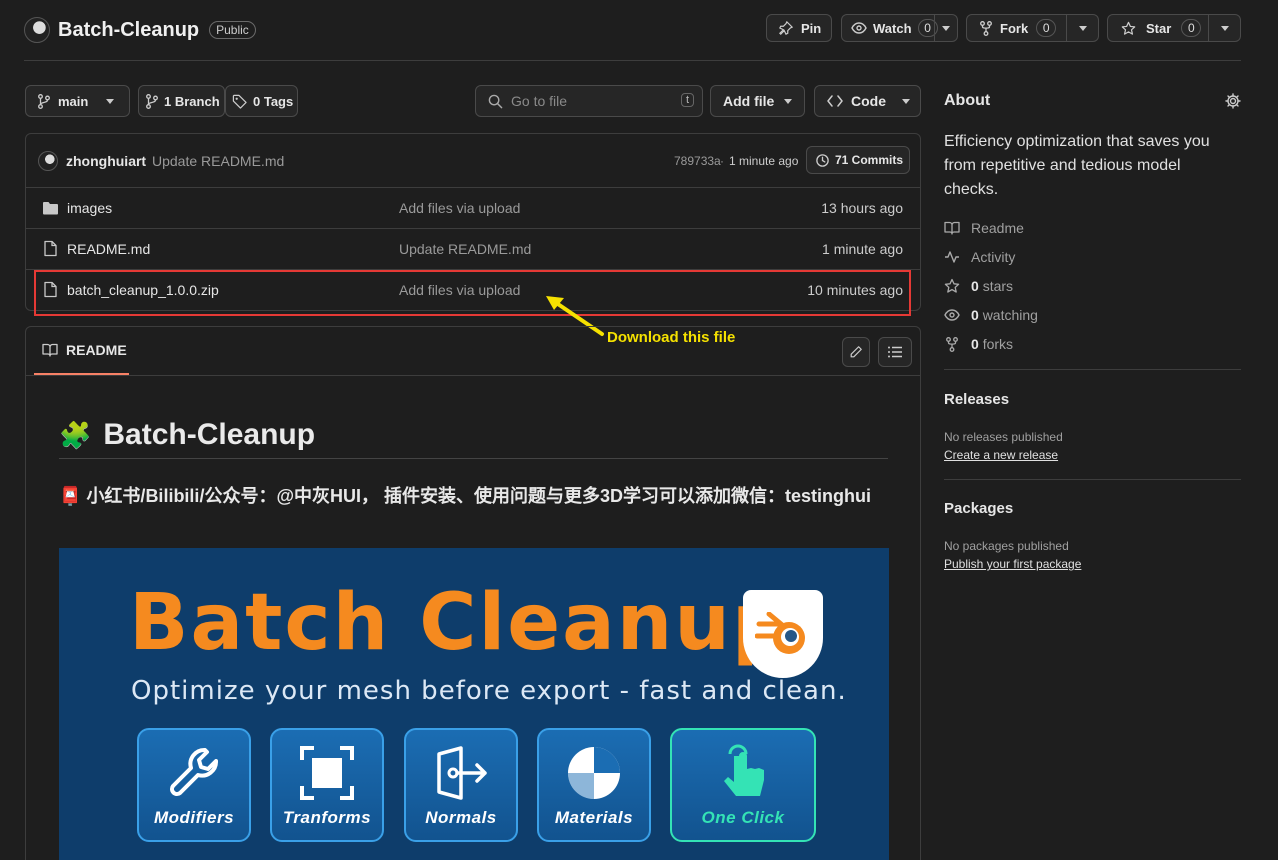 The height and width of the screenshot is (860, 1278). What do you see at coordinates (979, 257) in the screenshot?
I see `activity-link: Activity` at bounding box center [979, 257].